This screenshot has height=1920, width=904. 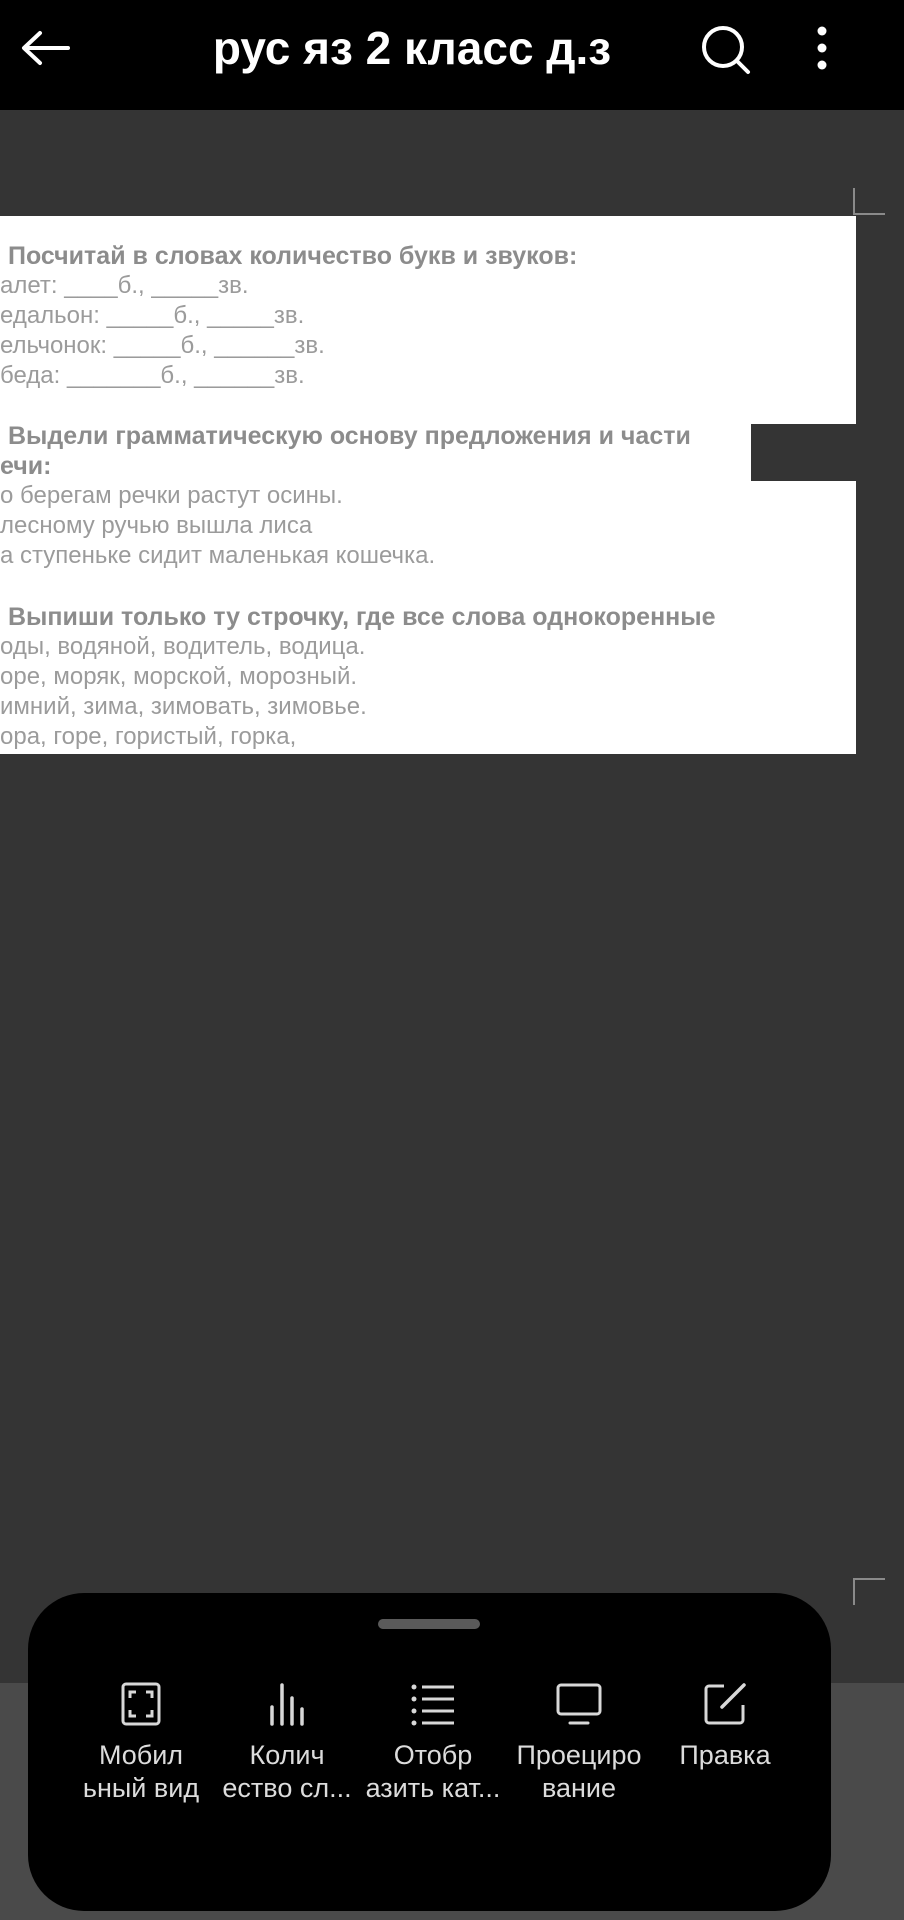 I want to click on list-icon, so click(x=433, y=1704).